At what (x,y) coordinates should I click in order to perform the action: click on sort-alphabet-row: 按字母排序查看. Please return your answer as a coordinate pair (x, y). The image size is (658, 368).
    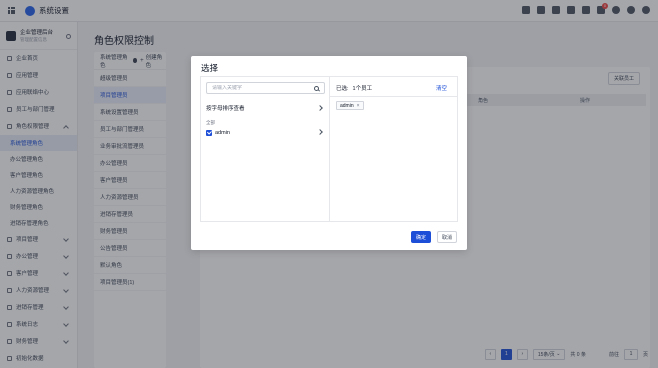
    Looking at the image, I should click on (266, 108).